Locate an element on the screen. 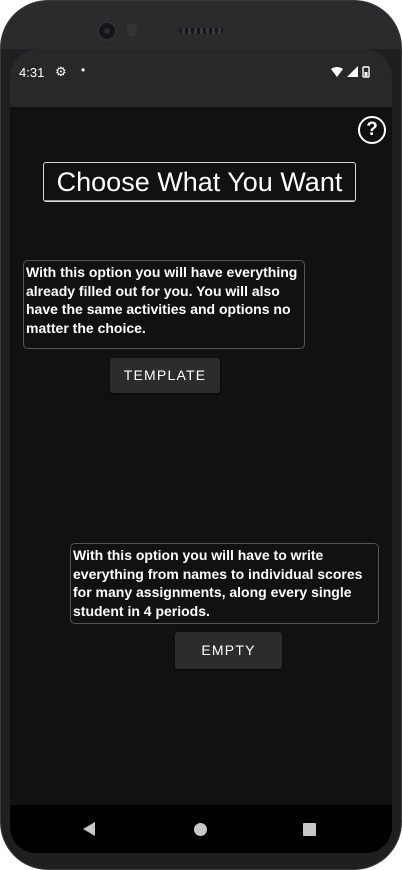 This screenshot has height=870, width=402. signal-icon is located at coordinates (352, 71).